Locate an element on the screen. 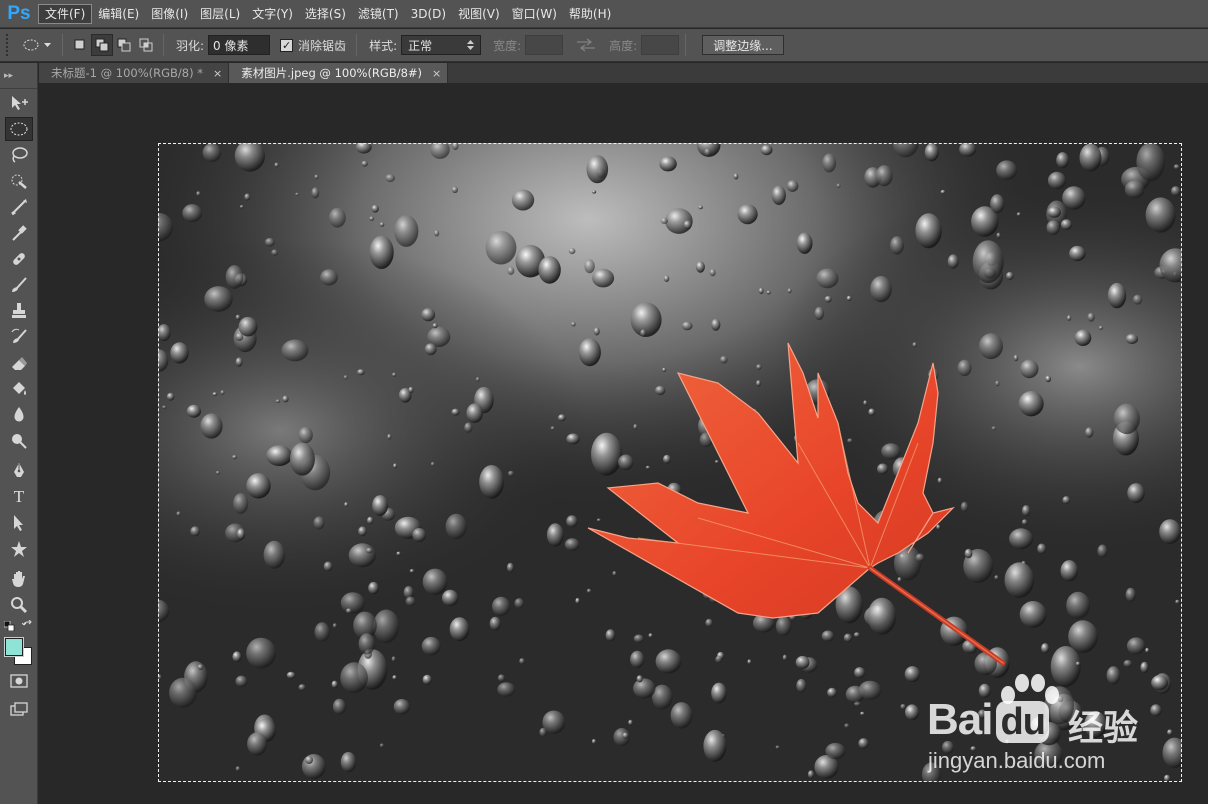 The width and height of the screenshot is (1208, 804). blur-tool is located at coordinates (19, 415).